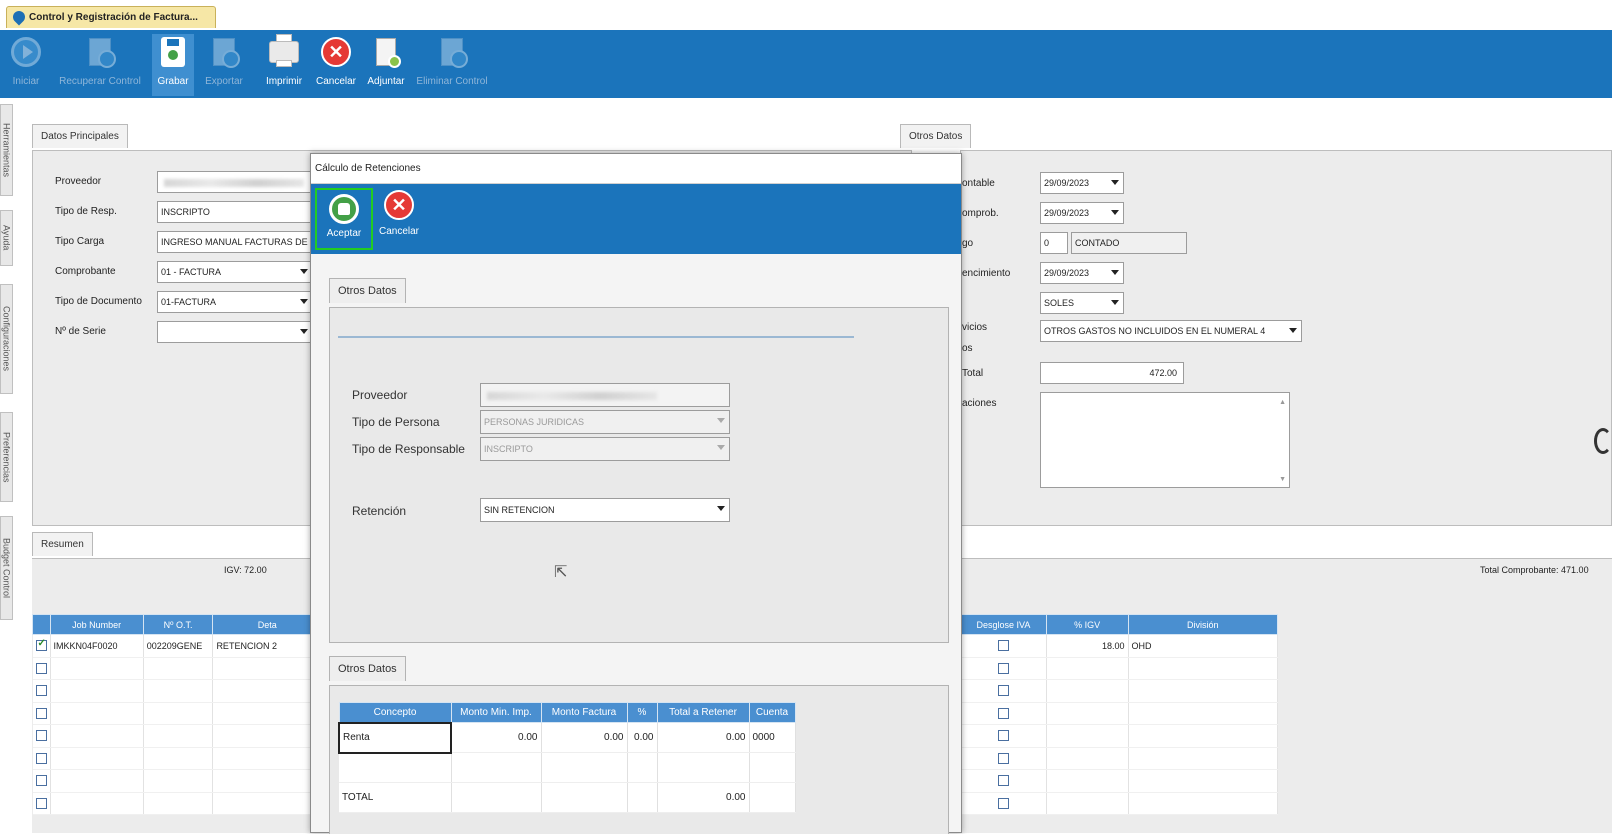  Describe the element at coordinates (642, 737) in the screenshot. I see `pct-cell: 0.00` at that location.